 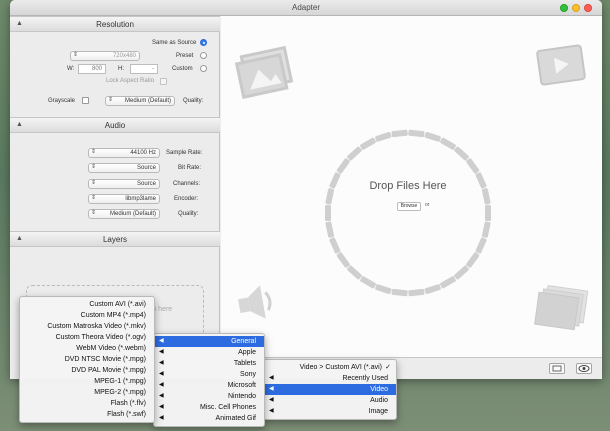 I want to click on audio-title: Audio, so click(x=115, y=125).